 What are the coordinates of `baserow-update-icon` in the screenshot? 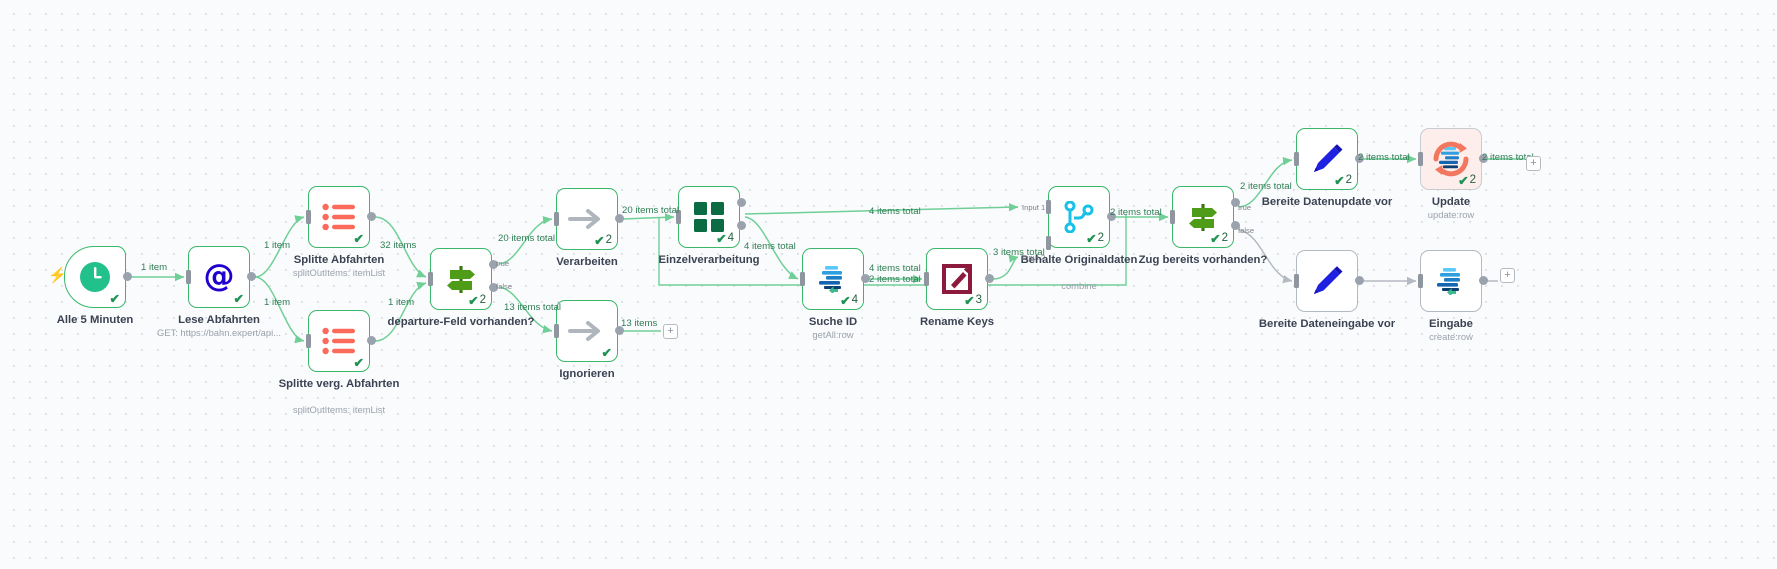 It's located at (1451, 159).